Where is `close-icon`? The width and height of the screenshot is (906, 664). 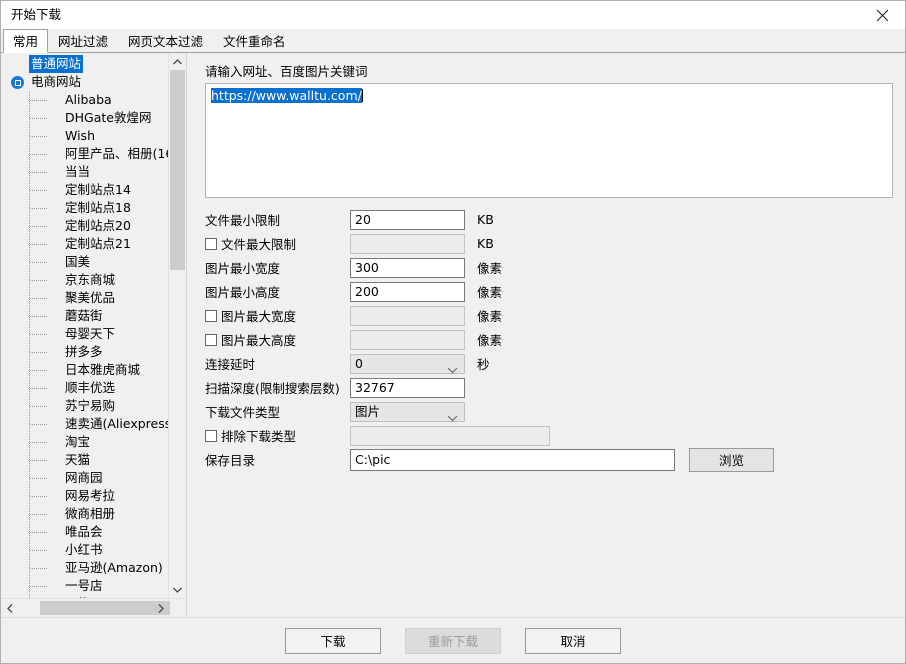
close-icon is located at coordinates (882, 15).